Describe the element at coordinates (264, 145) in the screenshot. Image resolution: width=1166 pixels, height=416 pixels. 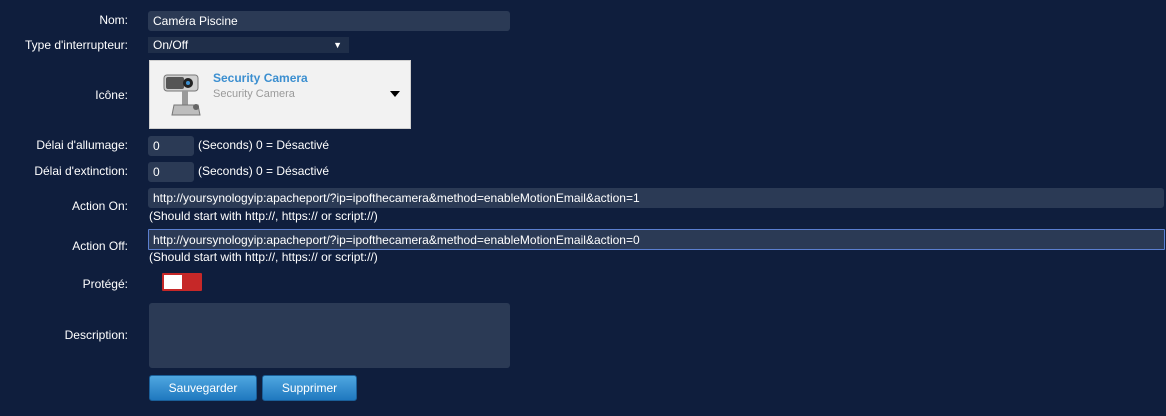
I see `on-delay-hint: (Seconds) 0 = Désactivé` at that location.